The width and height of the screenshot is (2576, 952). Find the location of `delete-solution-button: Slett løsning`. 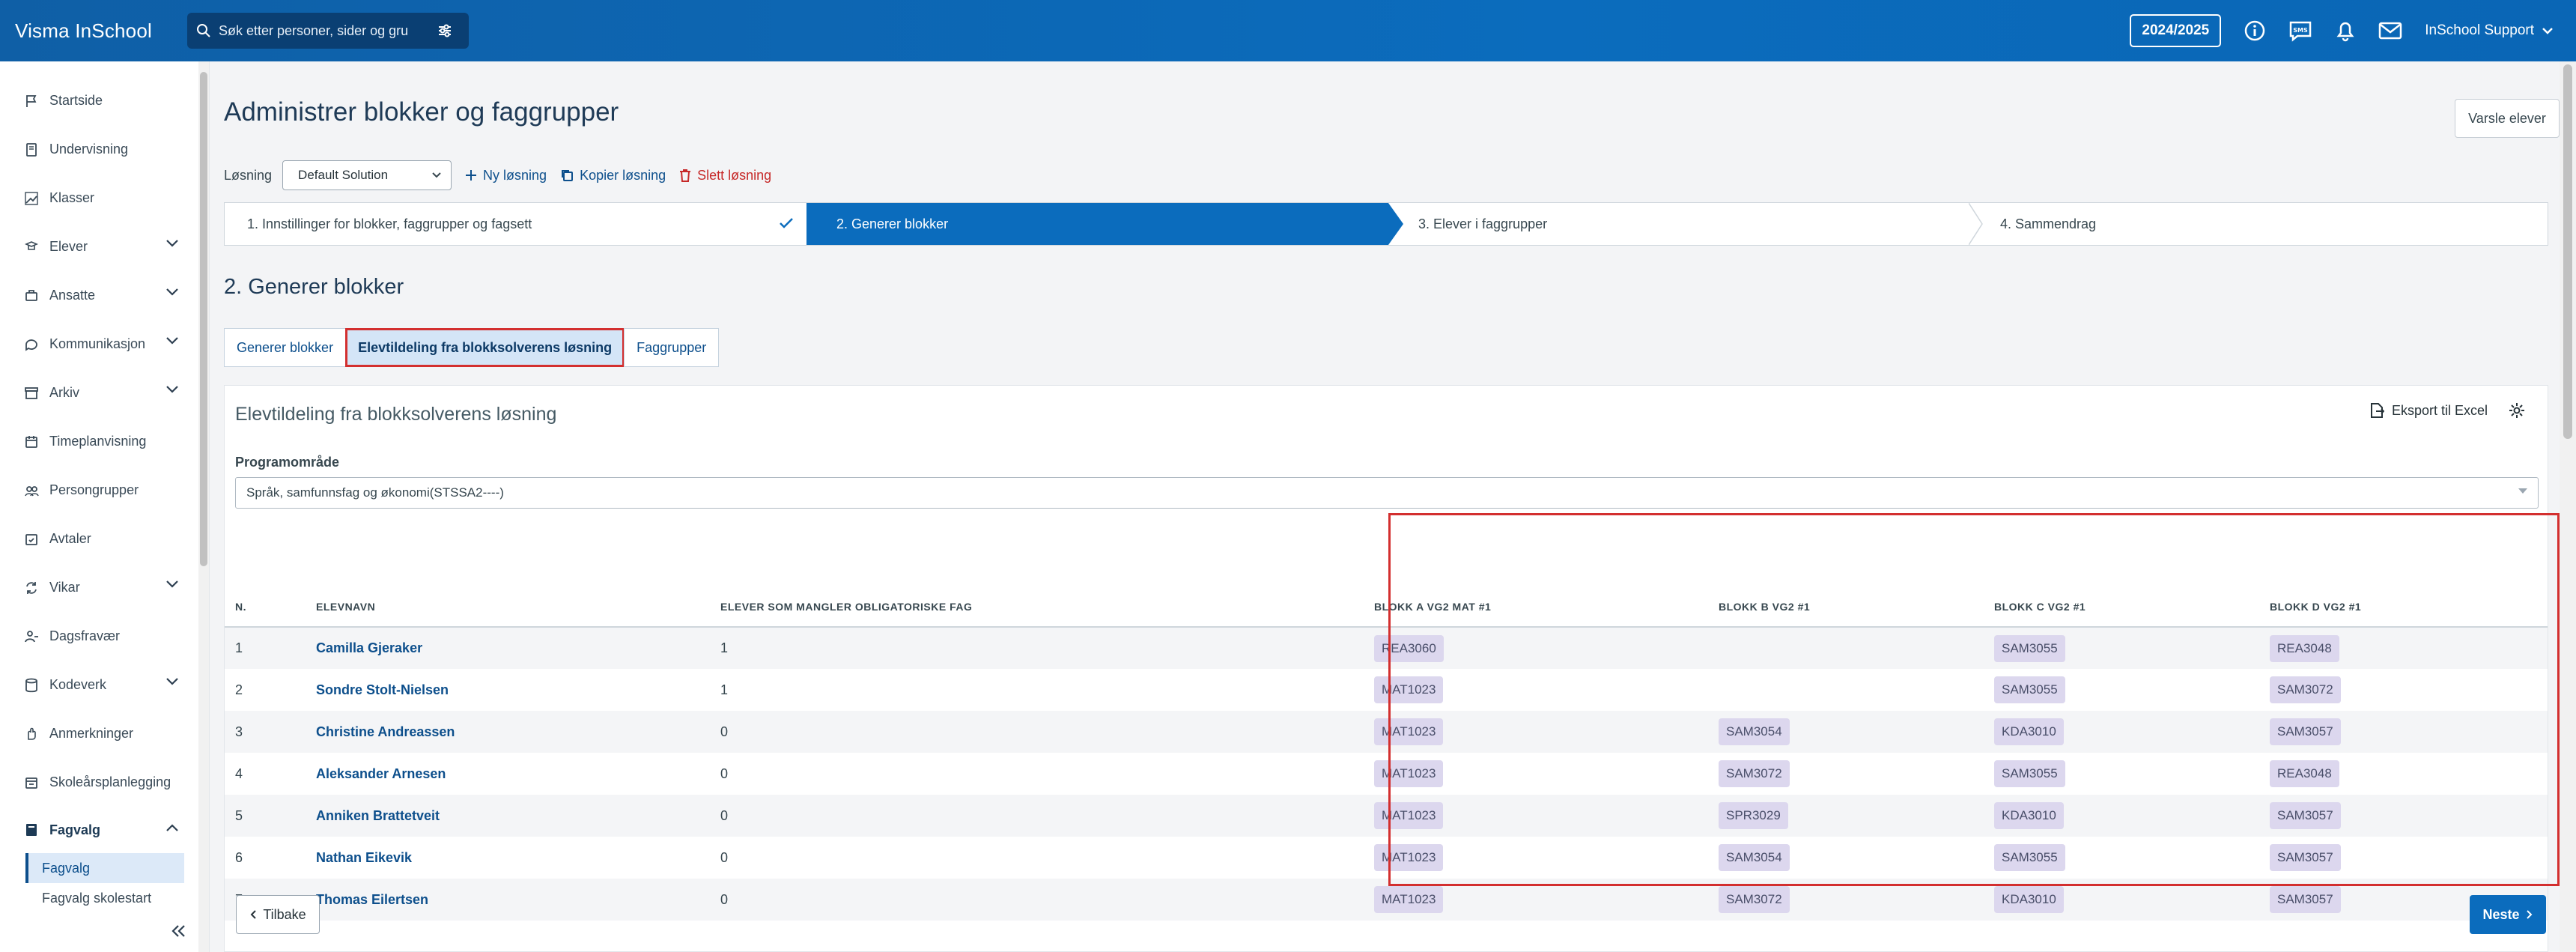

delete-solution-button: Slett løsning is located at coordinates (725, 176).